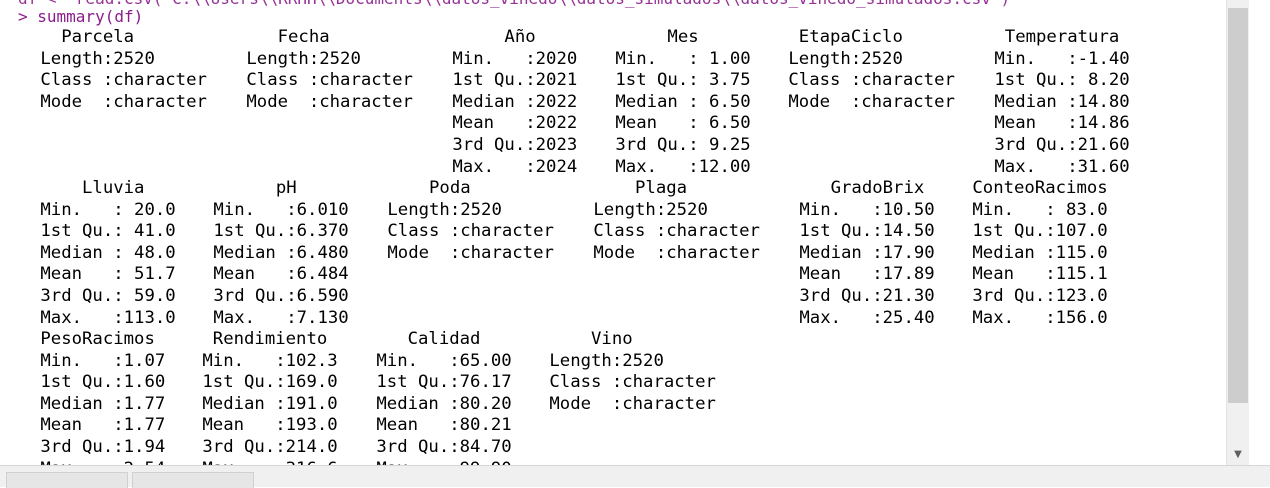 This screenshot has width=1270, height=488. Describe the element at coordinates (635, 476) in the screenshot. I see `window-bottom-edge` at that location.